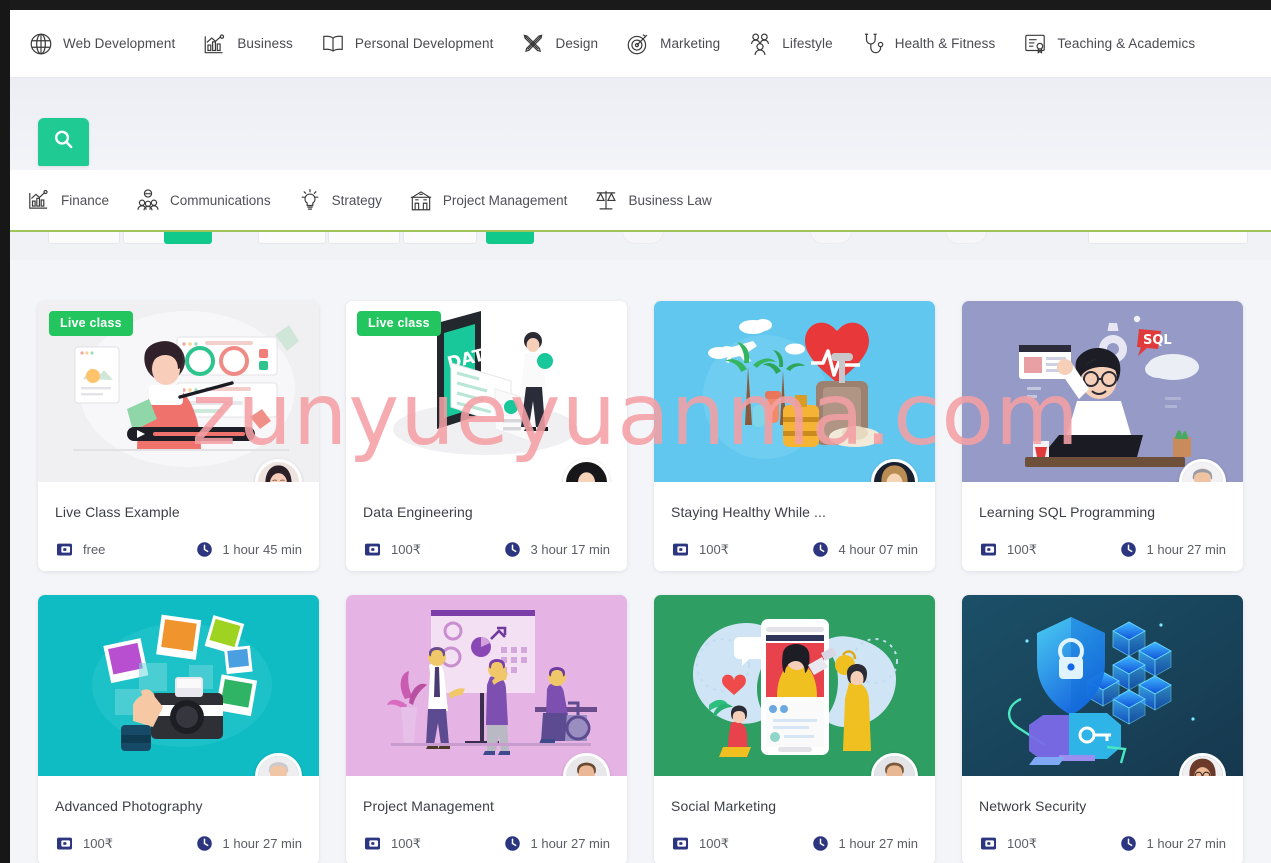  Describe the element at coordinates (339, 200) in the screenshot. I see `subnav-item-strategy: Strategy` at that location.